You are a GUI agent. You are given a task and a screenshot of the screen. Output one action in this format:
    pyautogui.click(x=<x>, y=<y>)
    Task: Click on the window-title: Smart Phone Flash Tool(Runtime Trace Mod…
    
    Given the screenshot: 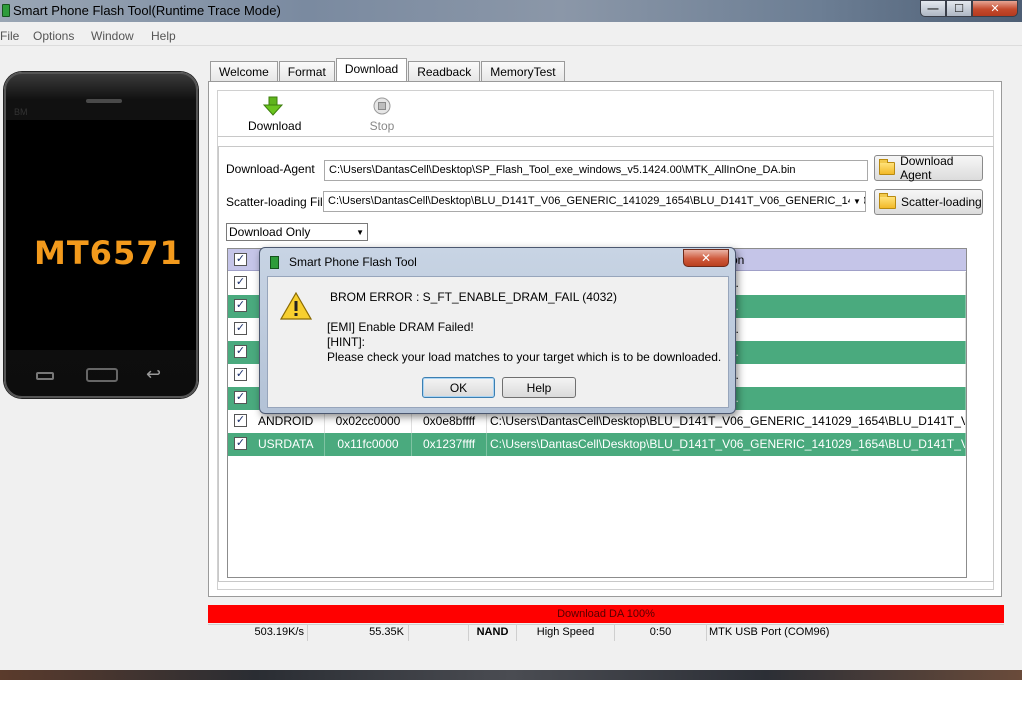 What is the action you would take?
    pyautogui.click(x=147, y=10)
    